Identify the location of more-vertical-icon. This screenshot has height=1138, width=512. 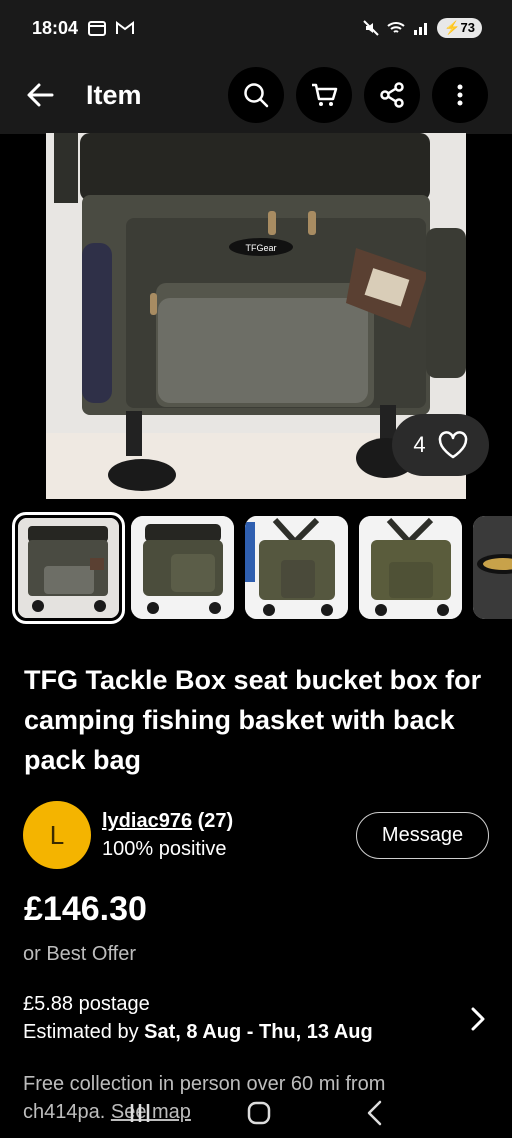
(460, 95).